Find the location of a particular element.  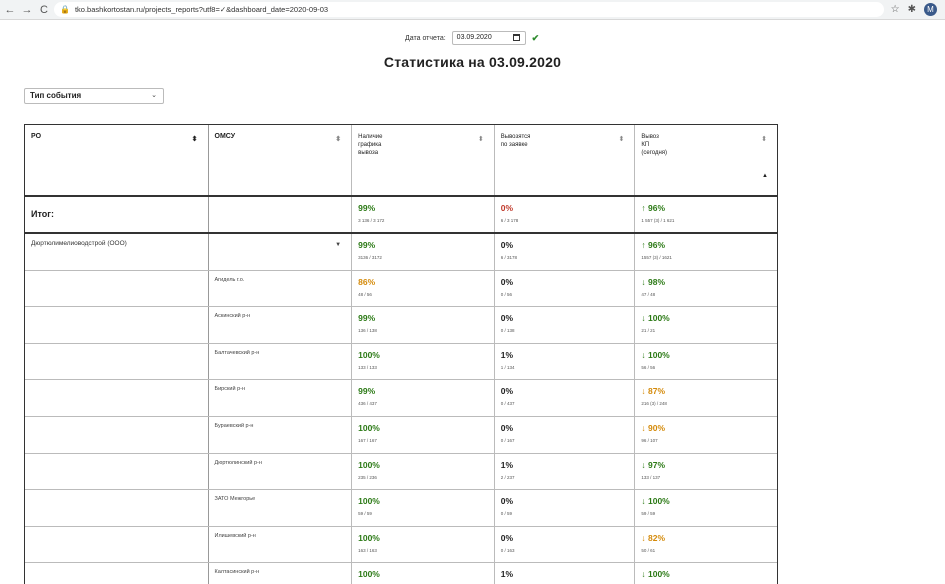

schedule-cell: 86% 48 / 56 is located at coordinates (423, 288).